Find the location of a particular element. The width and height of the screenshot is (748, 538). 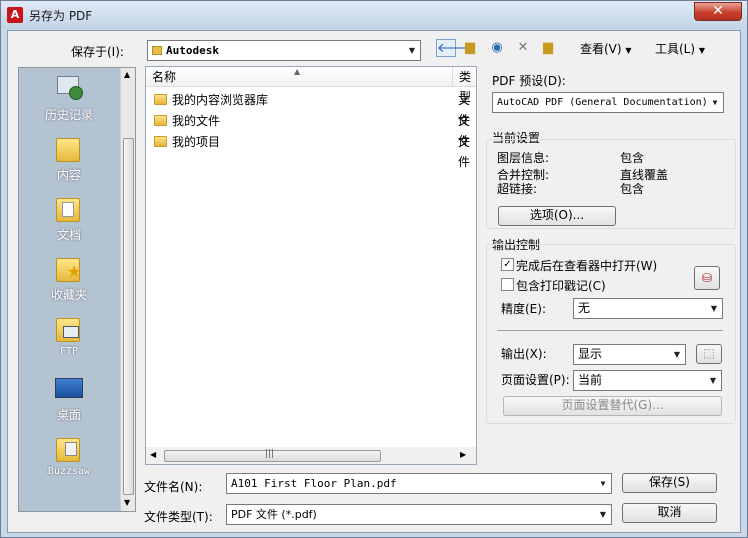

filetype-value: PDF 文件 (*.pdf) is located at coordinates (274, 514).